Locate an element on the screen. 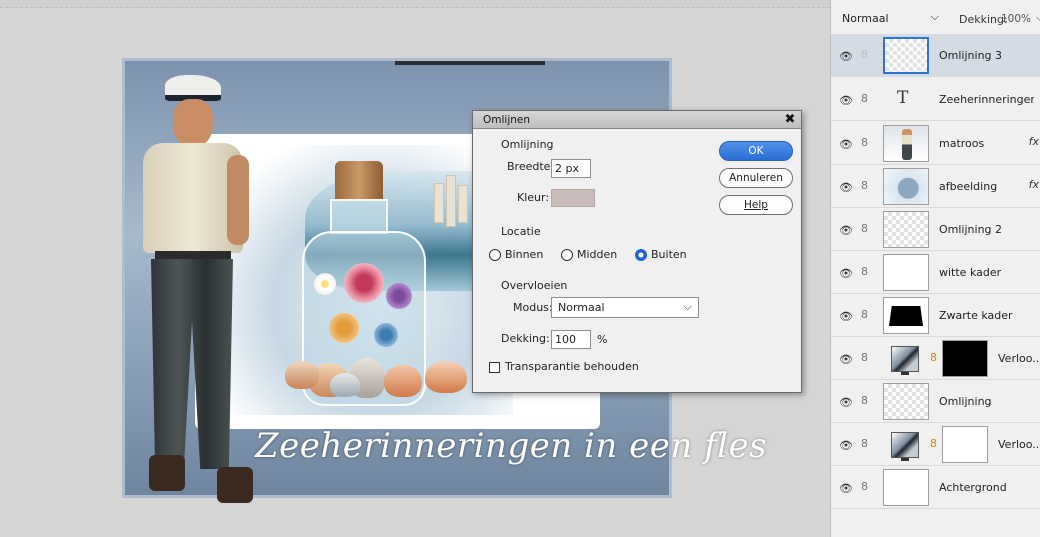  location-section-label: Locatie is located at coordinates (521, 231).